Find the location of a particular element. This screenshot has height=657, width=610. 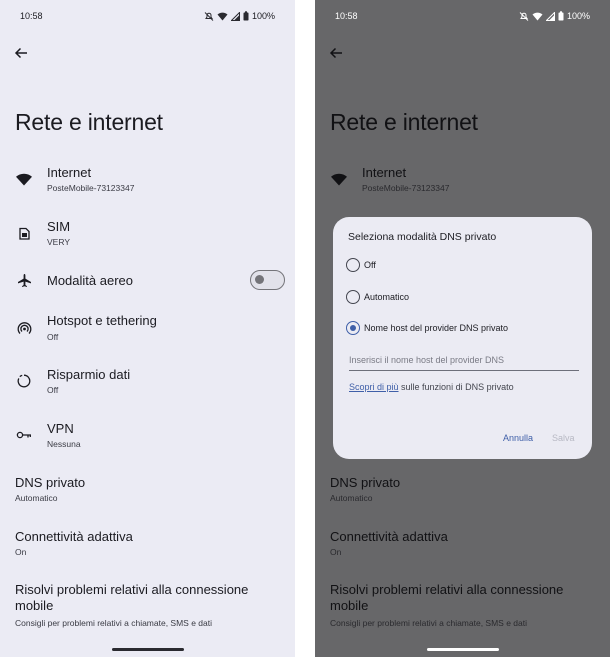

settings-item-vpn: VPN Nessuna is located at coordinates (147, 436).